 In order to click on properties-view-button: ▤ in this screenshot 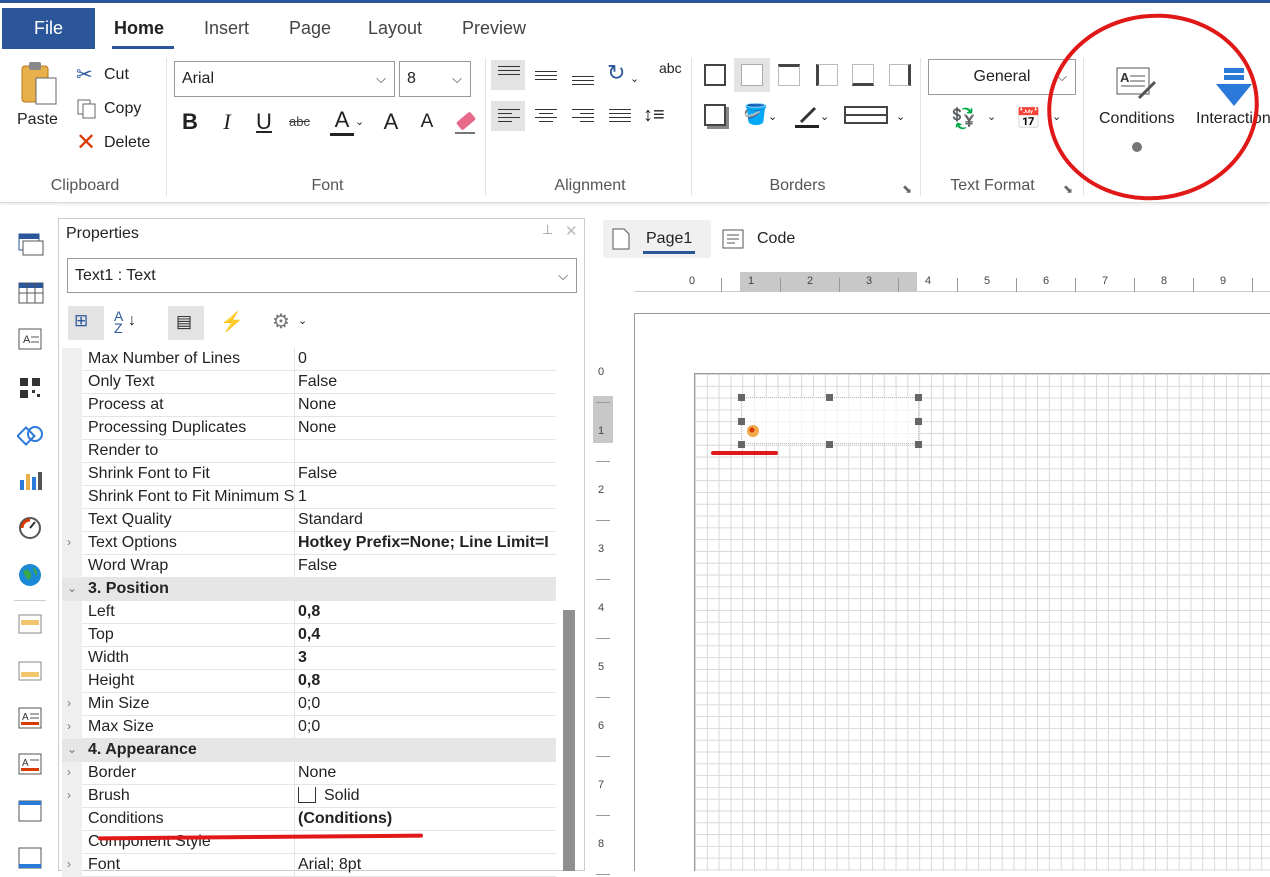, I will do `click(186, 323)`.